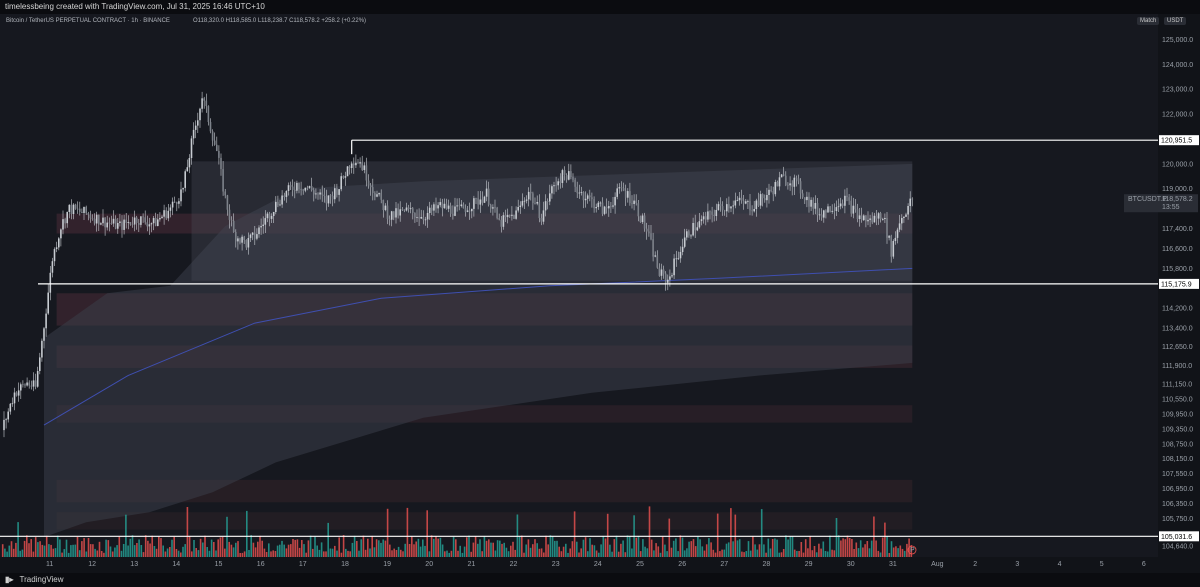 The height and width of the screenshot is (587, 1200). What do you see at coordinates (1177, 115) in the screenshot?
I see `y-tick-label: 122,000.0` at bounding box center [1177, 115].